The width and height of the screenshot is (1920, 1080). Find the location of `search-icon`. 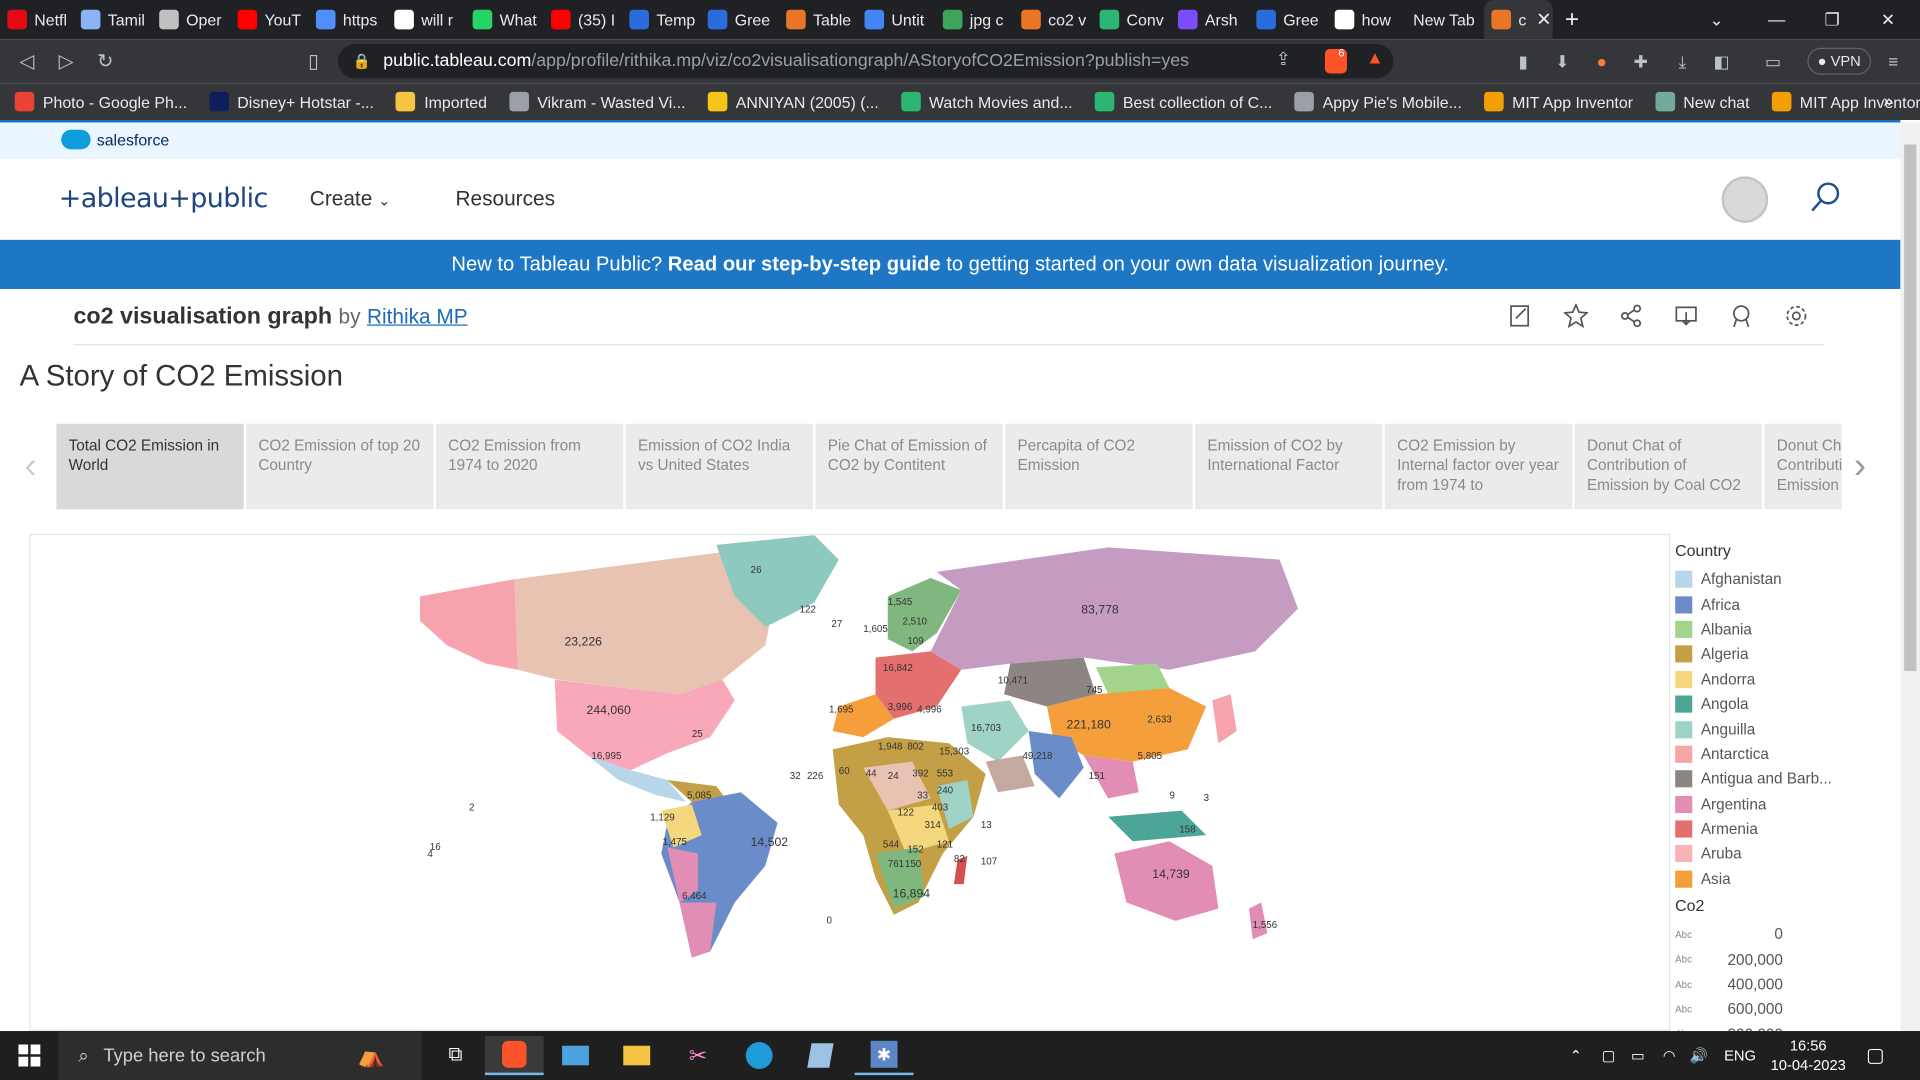

search-icon is located at coordinates (1826, 197).